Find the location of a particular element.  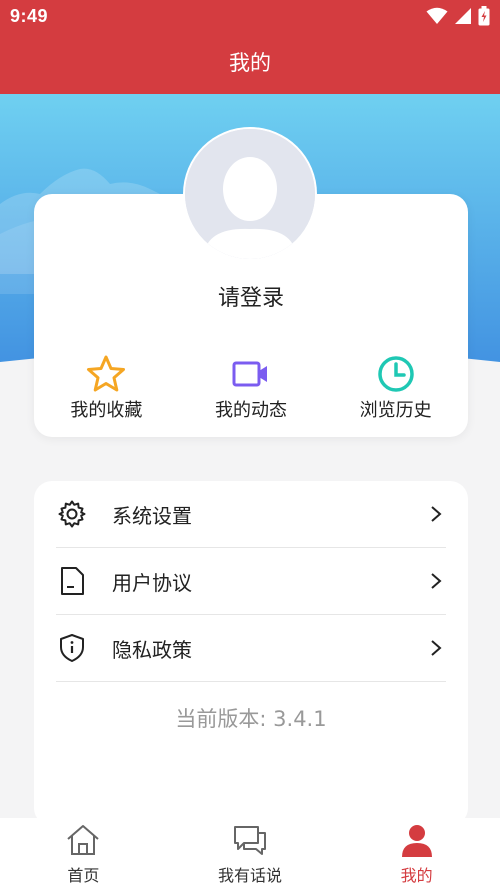

page-title: 我的 is located at coordinates (250, 63).